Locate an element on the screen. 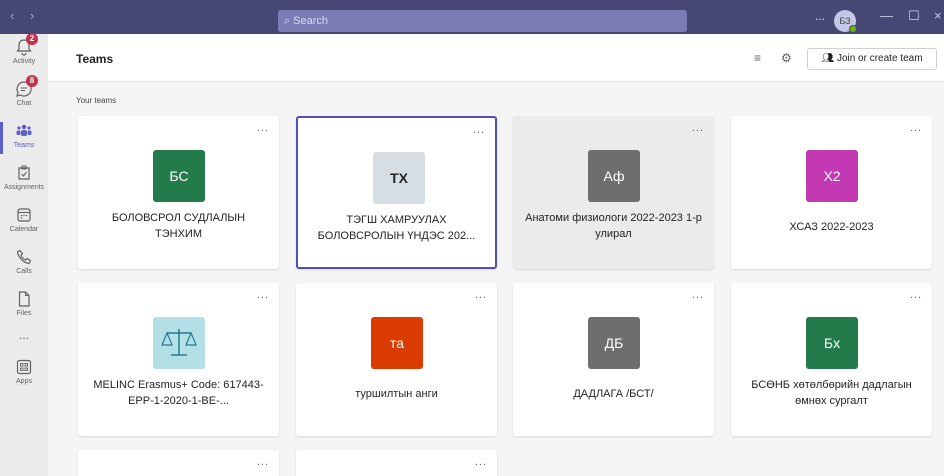 This screenshot has width=944, height=476. rail-item-assignments: Assignments is located at coordinates (24, 182).